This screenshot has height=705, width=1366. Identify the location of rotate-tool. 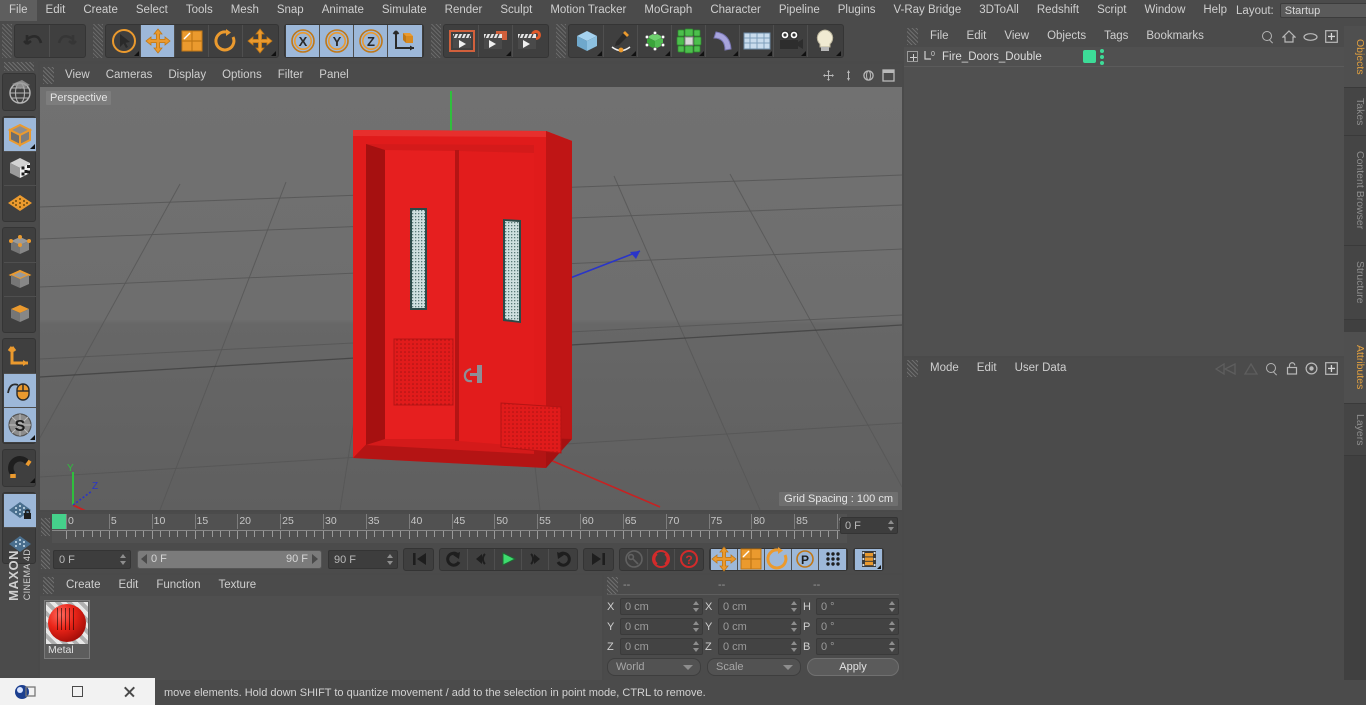
(226, 41).